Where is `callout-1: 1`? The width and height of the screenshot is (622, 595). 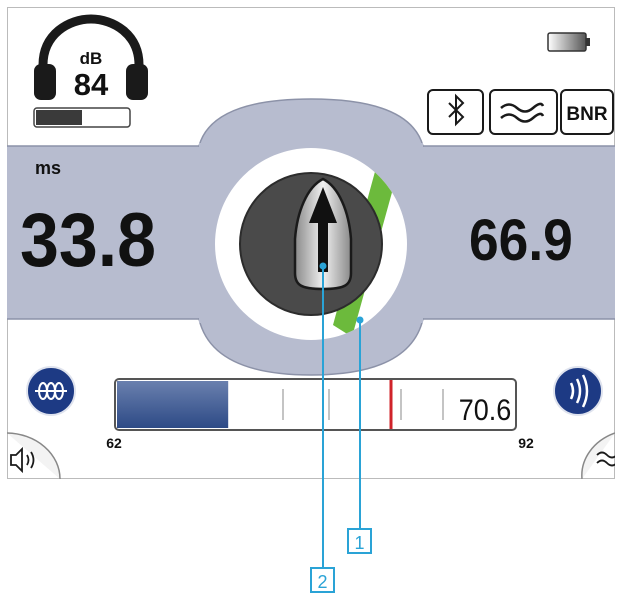
callout-1: 1 is located at coordinates (359, 541).